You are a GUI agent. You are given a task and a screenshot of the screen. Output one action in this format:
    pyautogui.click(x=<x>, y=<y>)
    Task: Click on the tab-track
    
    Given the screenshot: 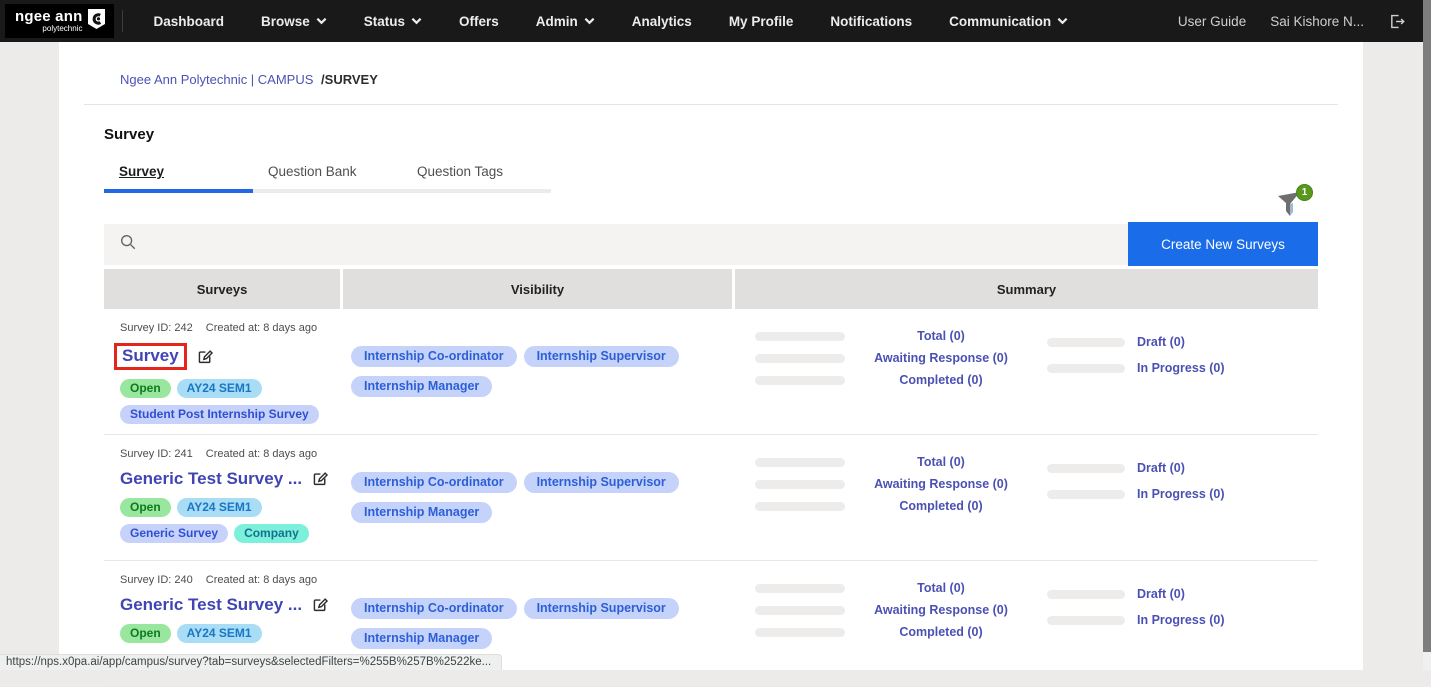 What is the action you would take?
    pyautogui.click(x=327, y=191)
    